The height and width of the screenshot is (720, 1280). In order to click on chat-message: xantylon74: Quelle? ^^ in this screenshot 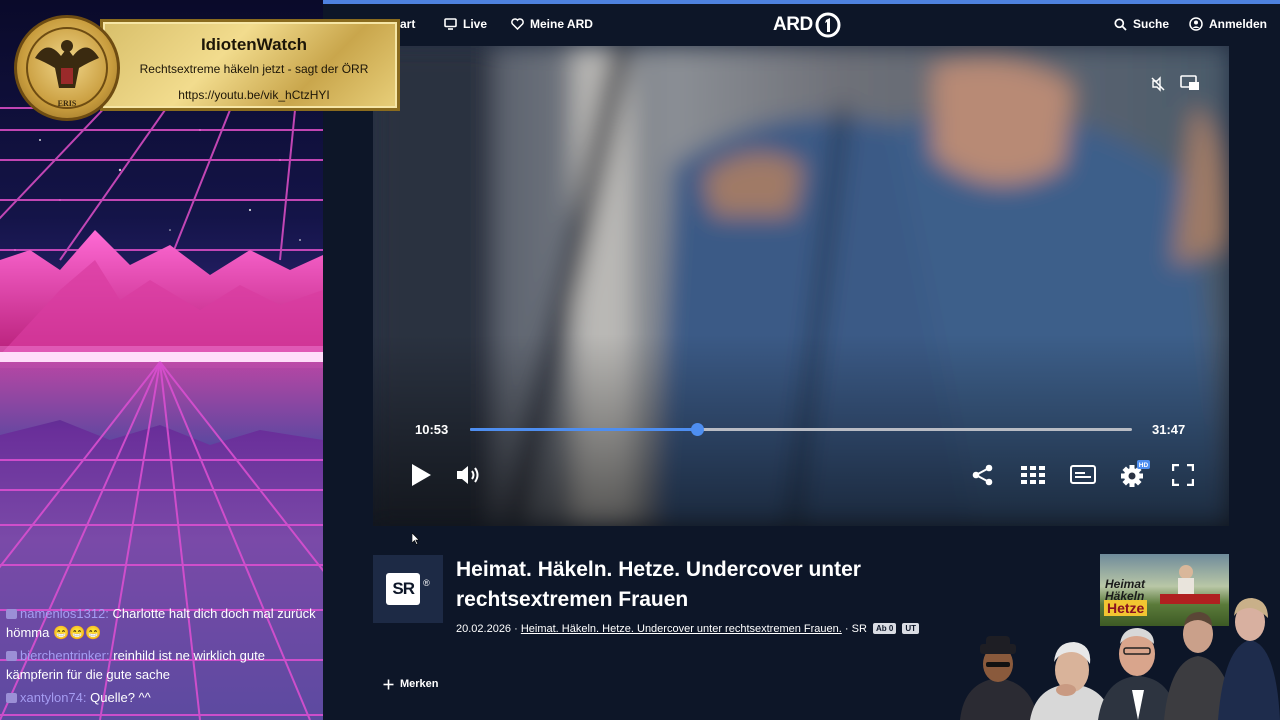, I will do `click(162, 697)`.